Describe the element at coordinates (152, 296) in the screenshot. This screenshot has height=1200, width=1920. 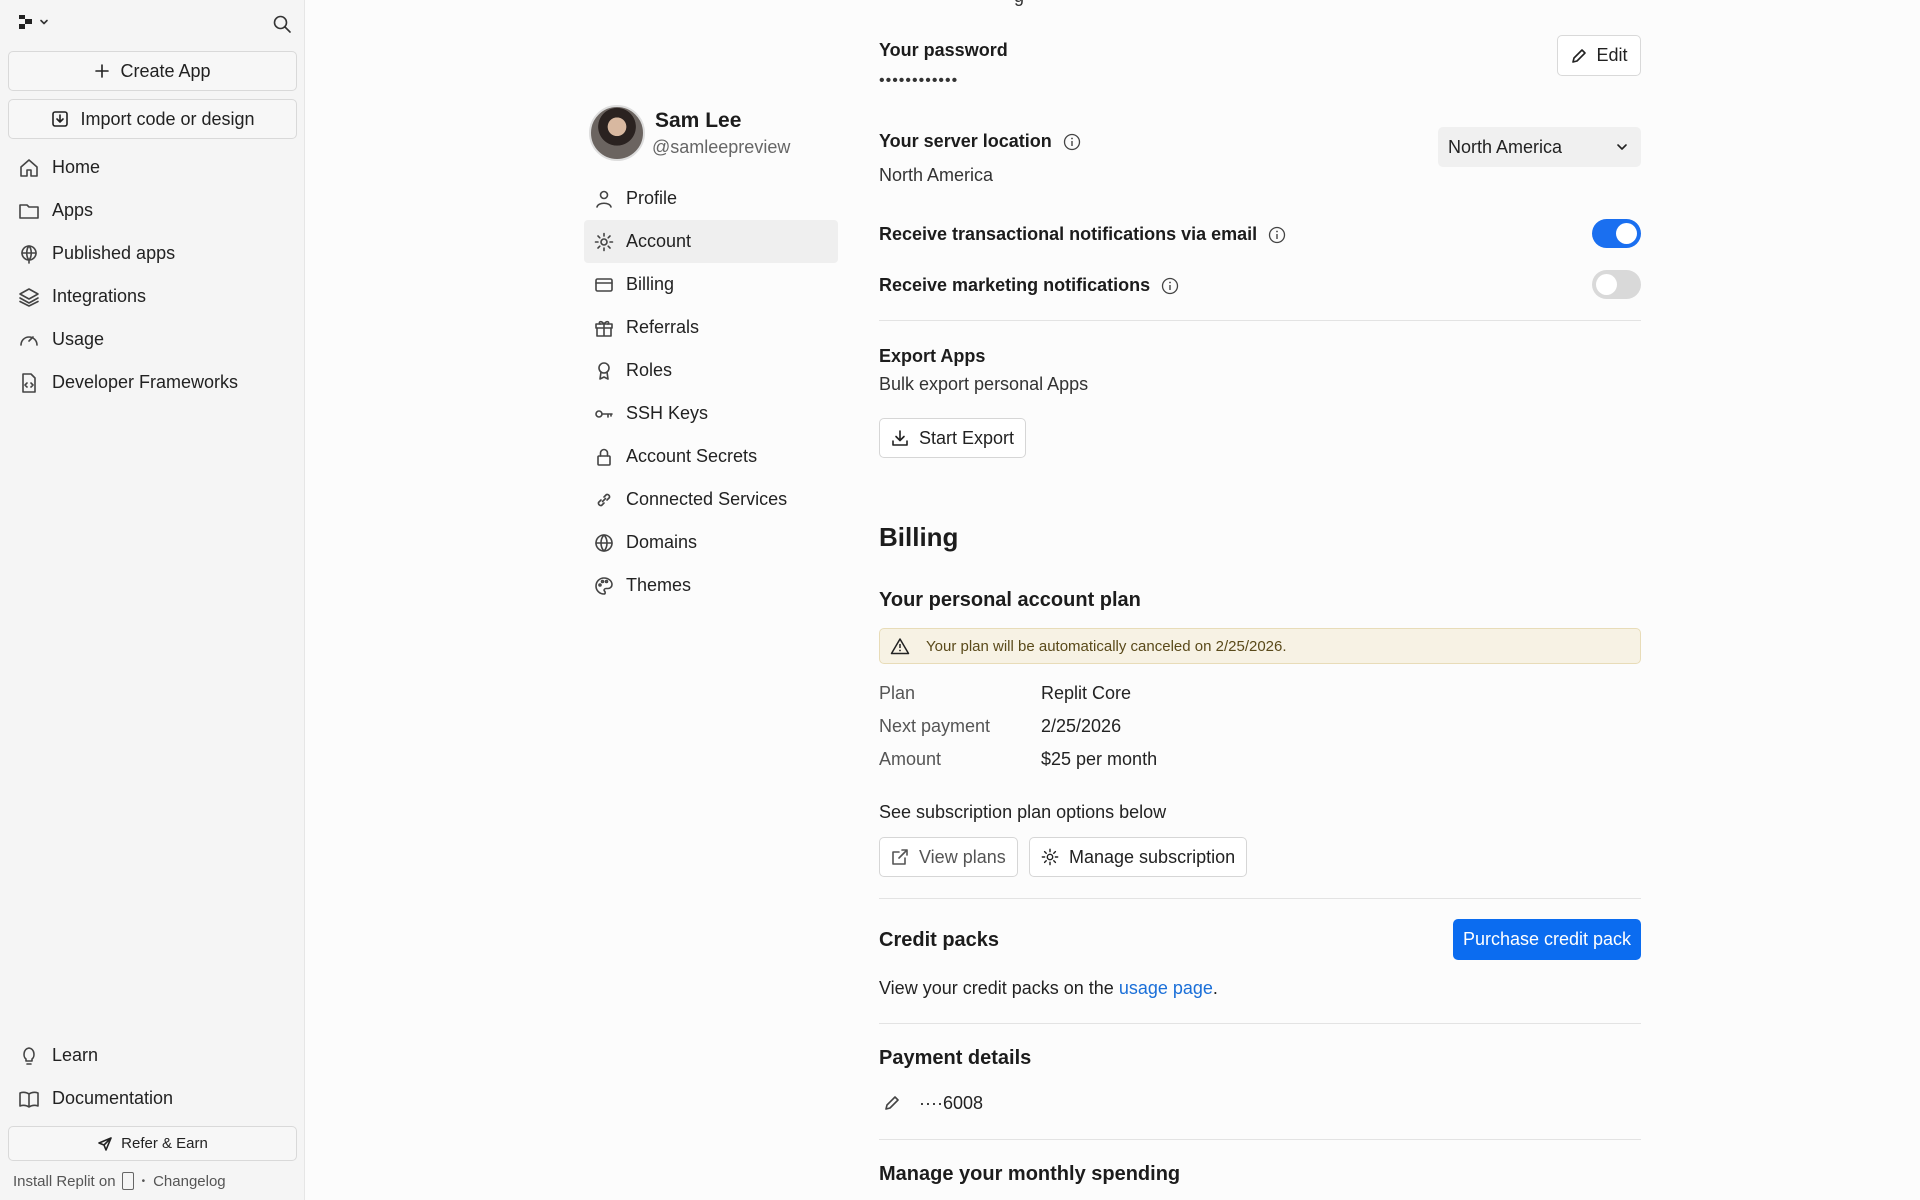
I see `sidebar-item-integrations: Integrations` at that location.